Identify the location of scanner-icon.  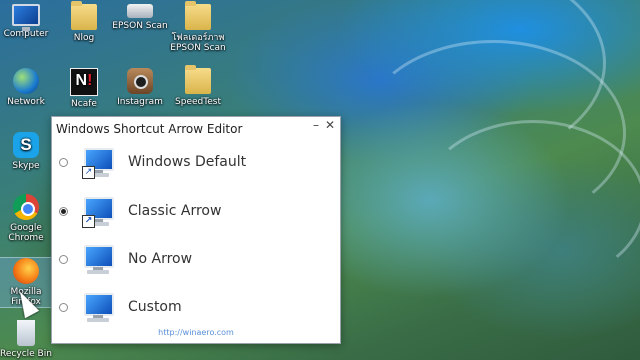
(140, 11).